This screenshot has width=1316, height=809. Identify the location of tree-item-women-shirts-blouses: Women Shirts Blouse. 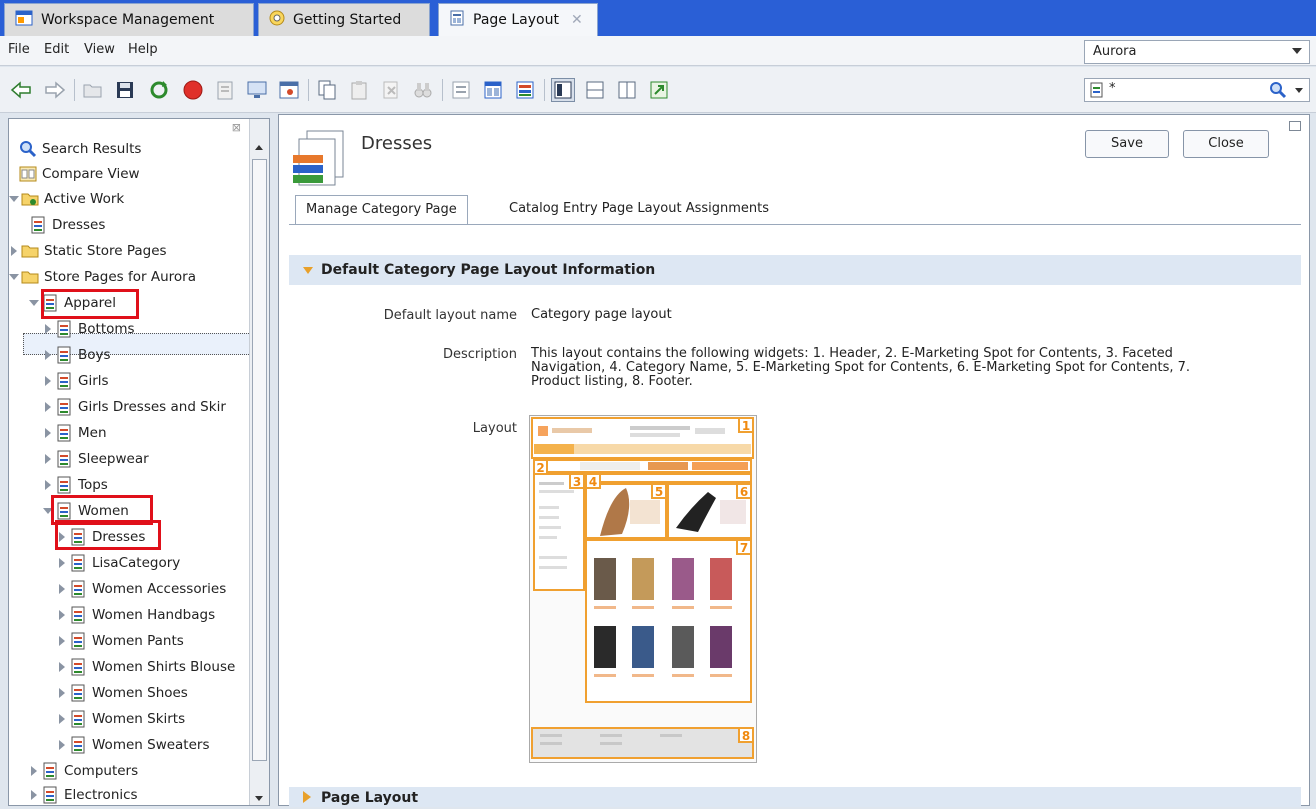
(146, 667).